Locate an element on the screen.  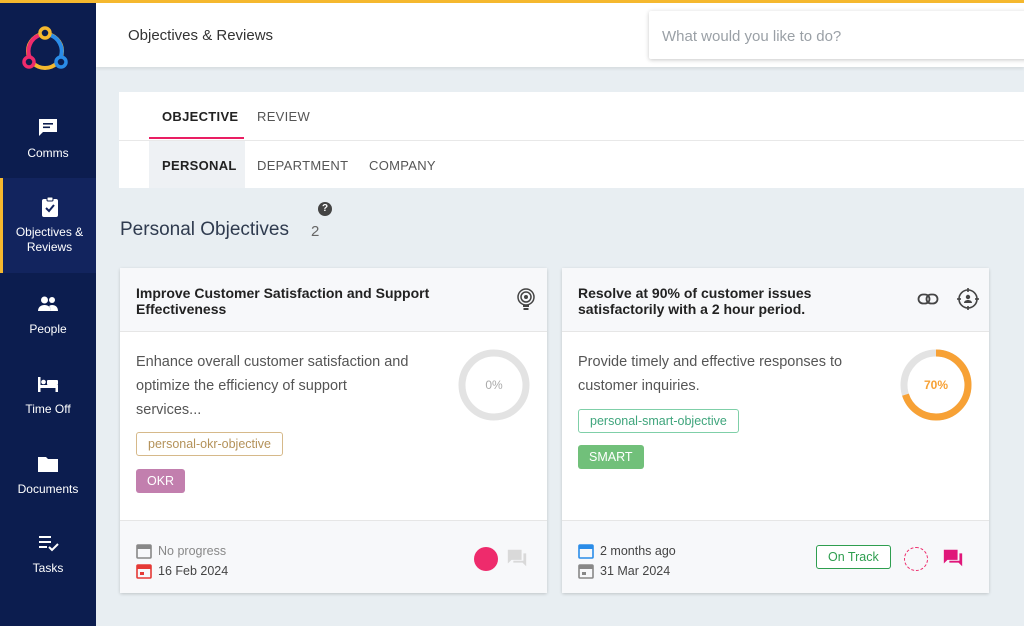
status-badge: On Track is located at coordinates (853, 557).